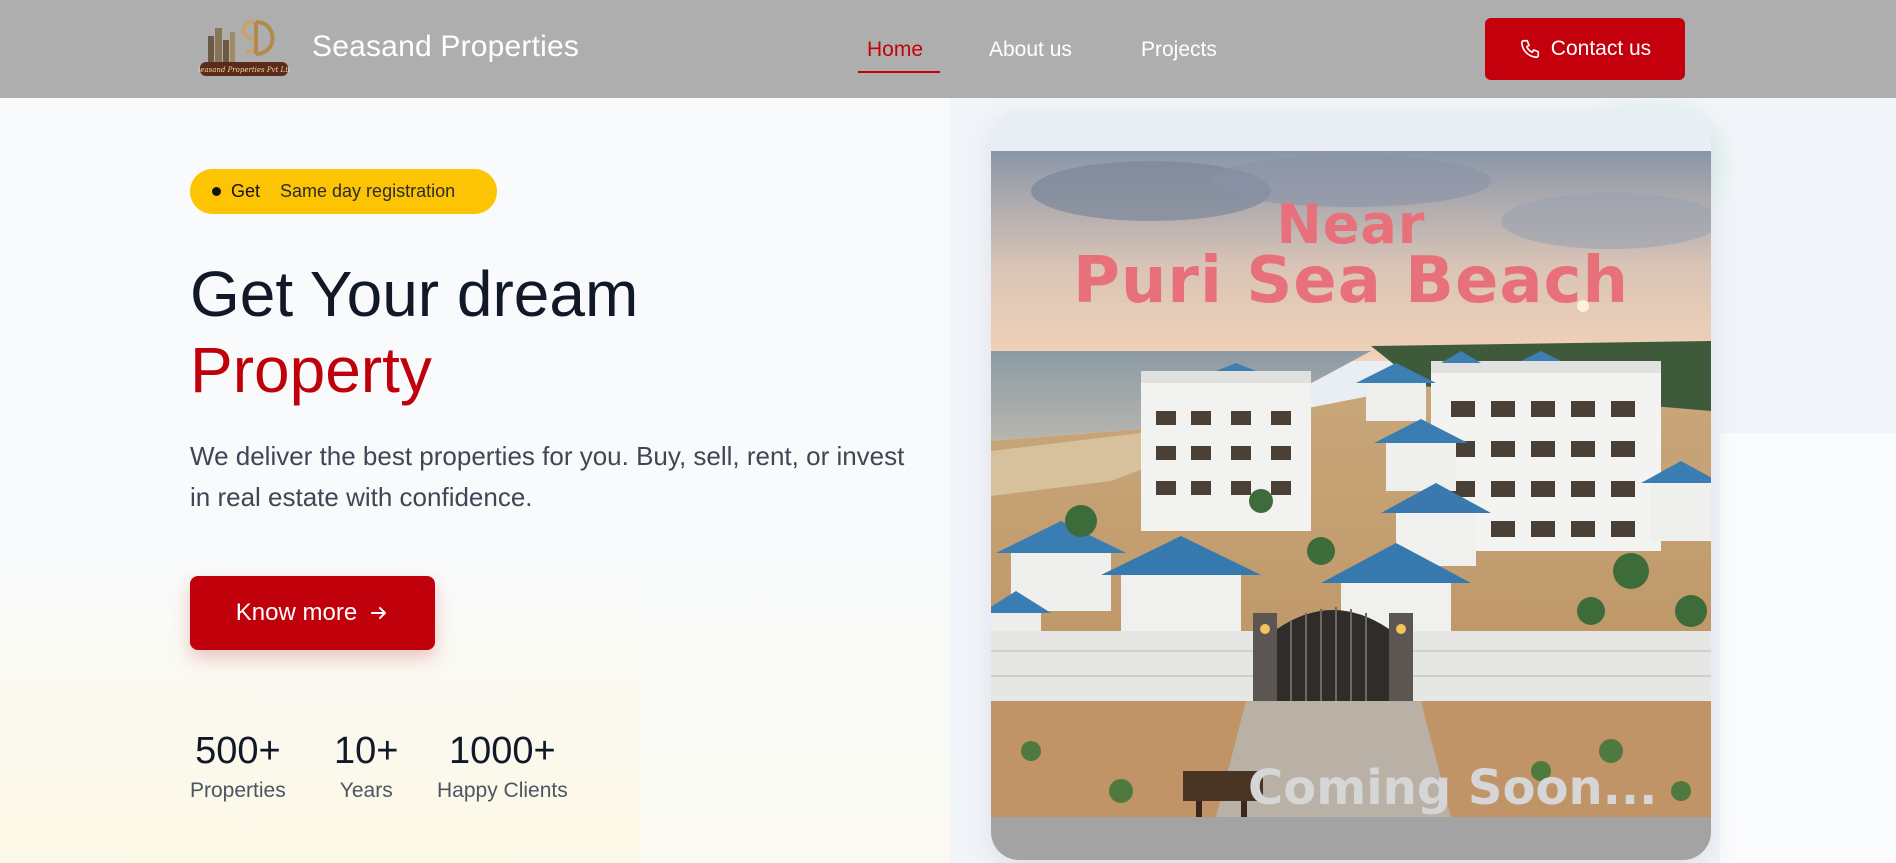 This screenshot has height=863, width=1896. I want to click on hero-background-accent, so click(1808, 648).